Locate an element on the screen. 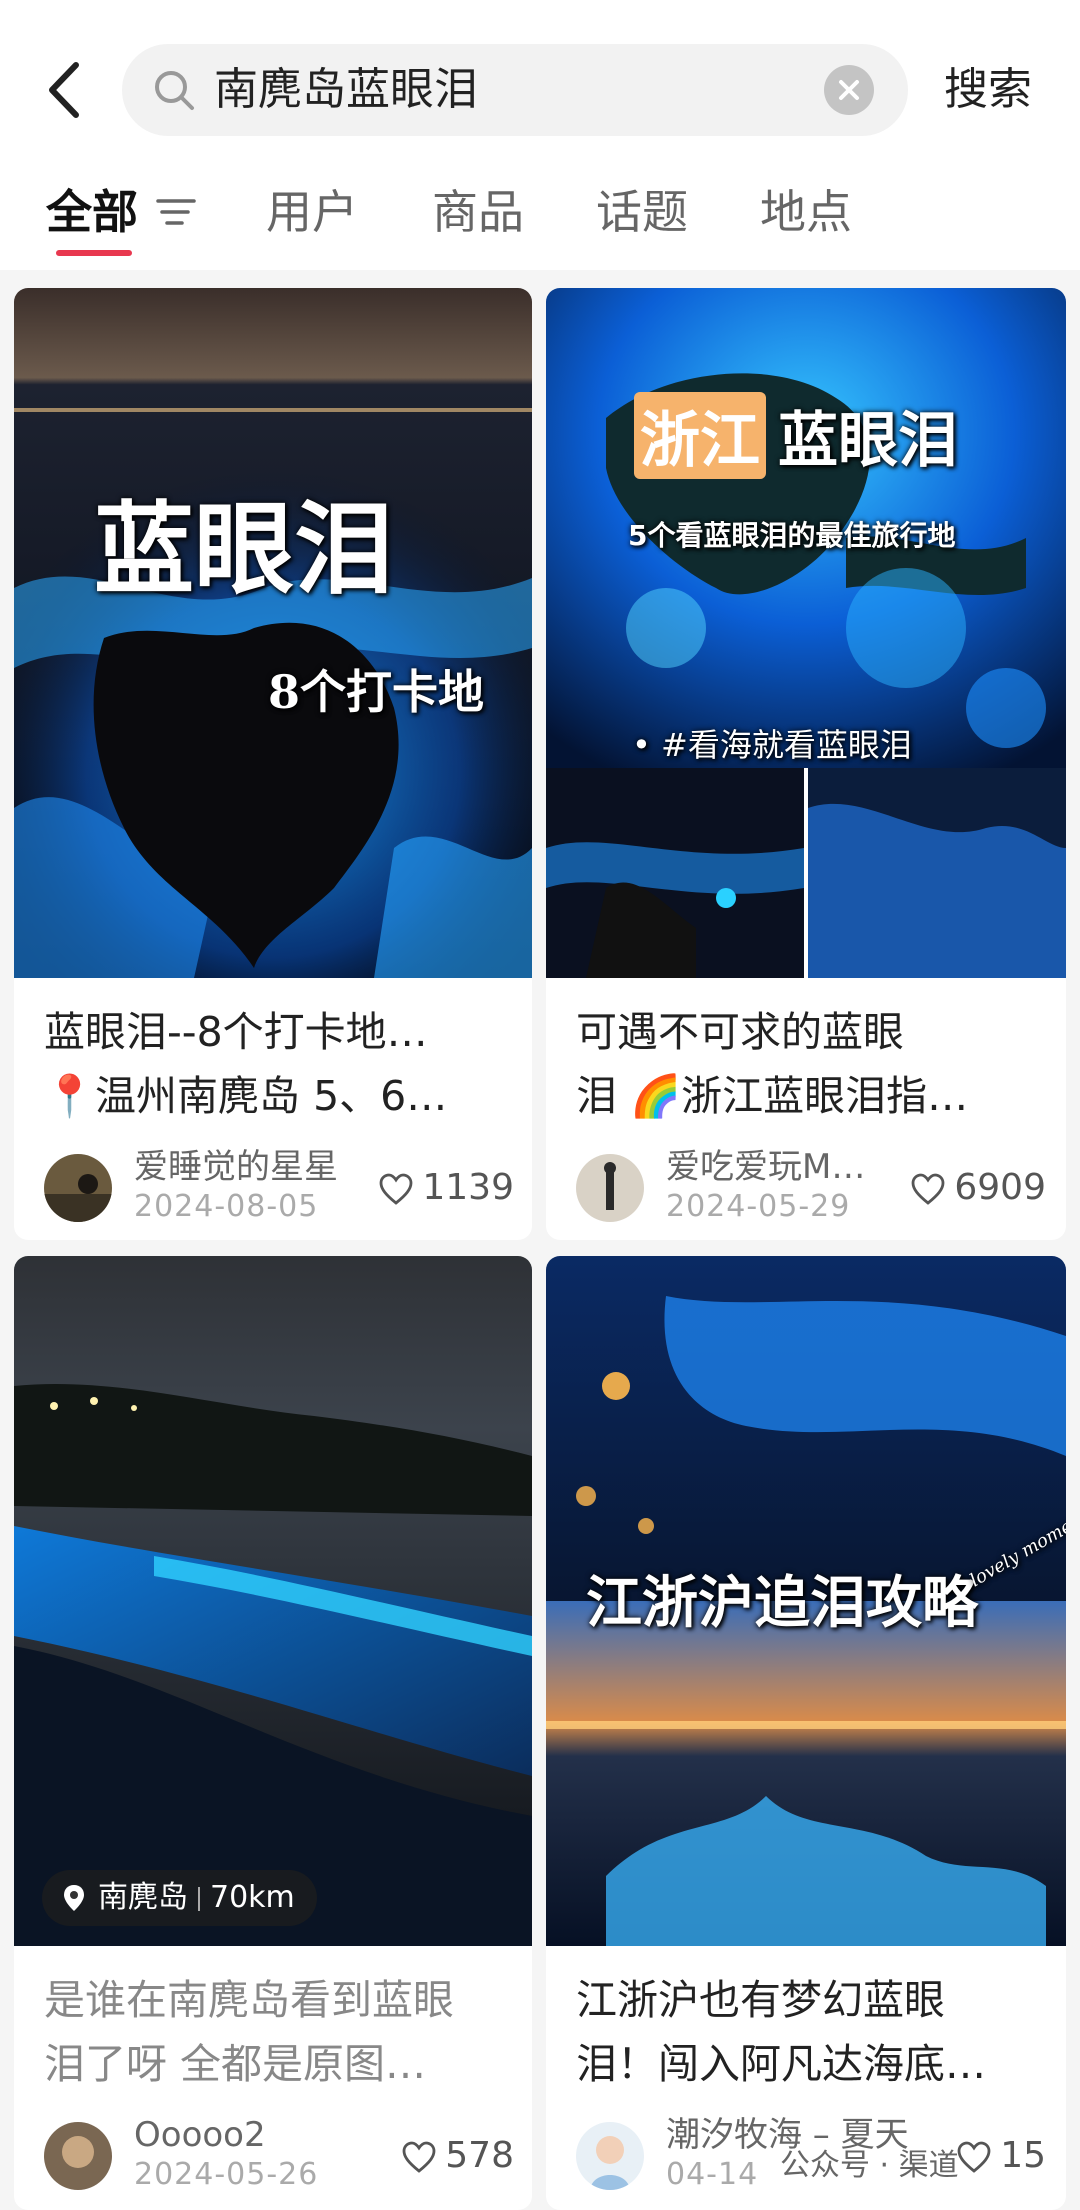 The width and height of the screenshot is (1080, 2210). like-count: 6909 is located at coordinates (978, 1188).